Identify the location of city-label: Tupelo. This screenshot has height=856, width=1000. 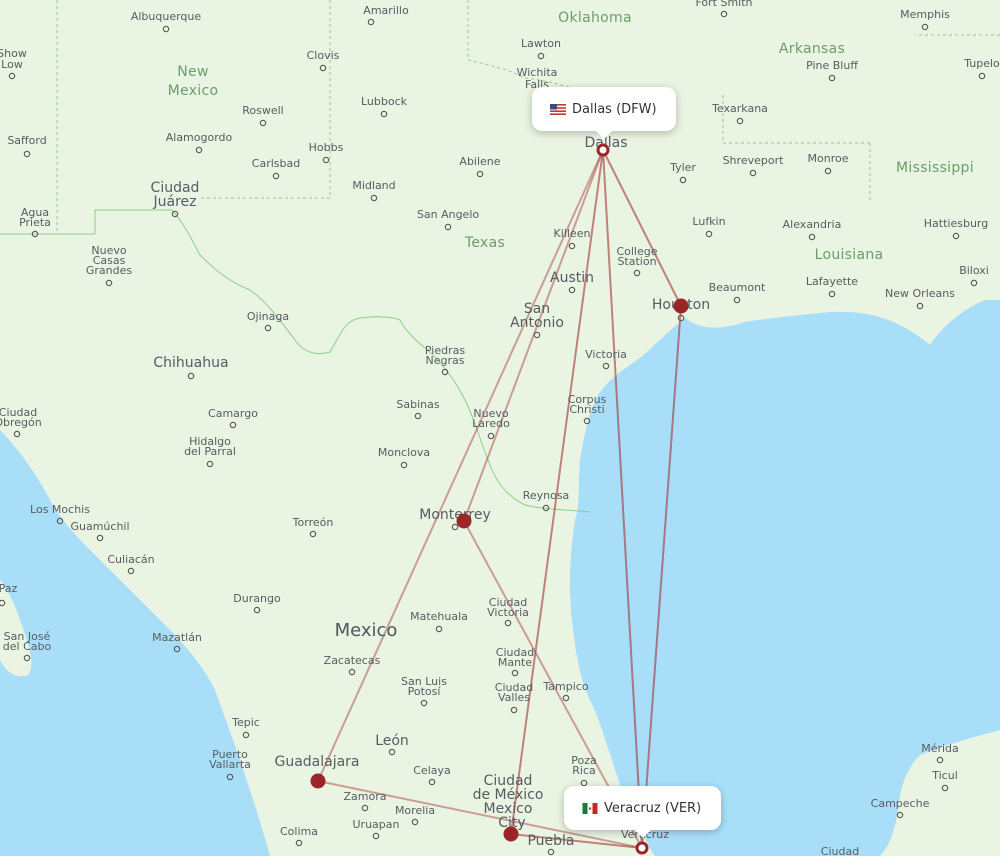
(981, 63).